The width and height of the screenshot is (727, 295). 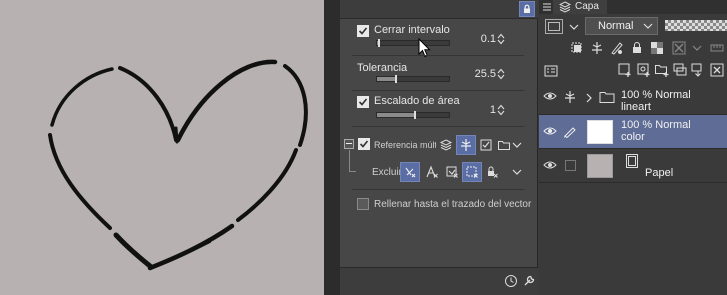 I want to click on blend-mode-select: Normal, so click(x=621, y=26).